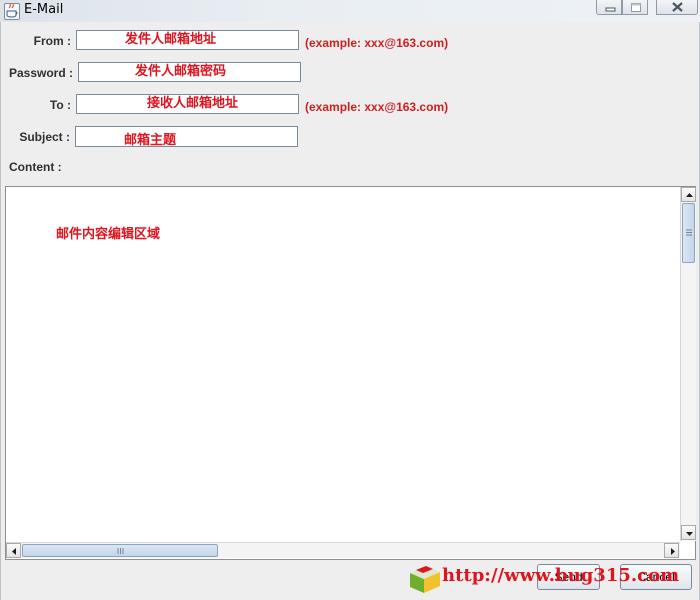 This screenshot has height=600, width=700. Describe the element at coordinates (44, 137) in the screenshot. I see `subject-label: Subject :` at that location.